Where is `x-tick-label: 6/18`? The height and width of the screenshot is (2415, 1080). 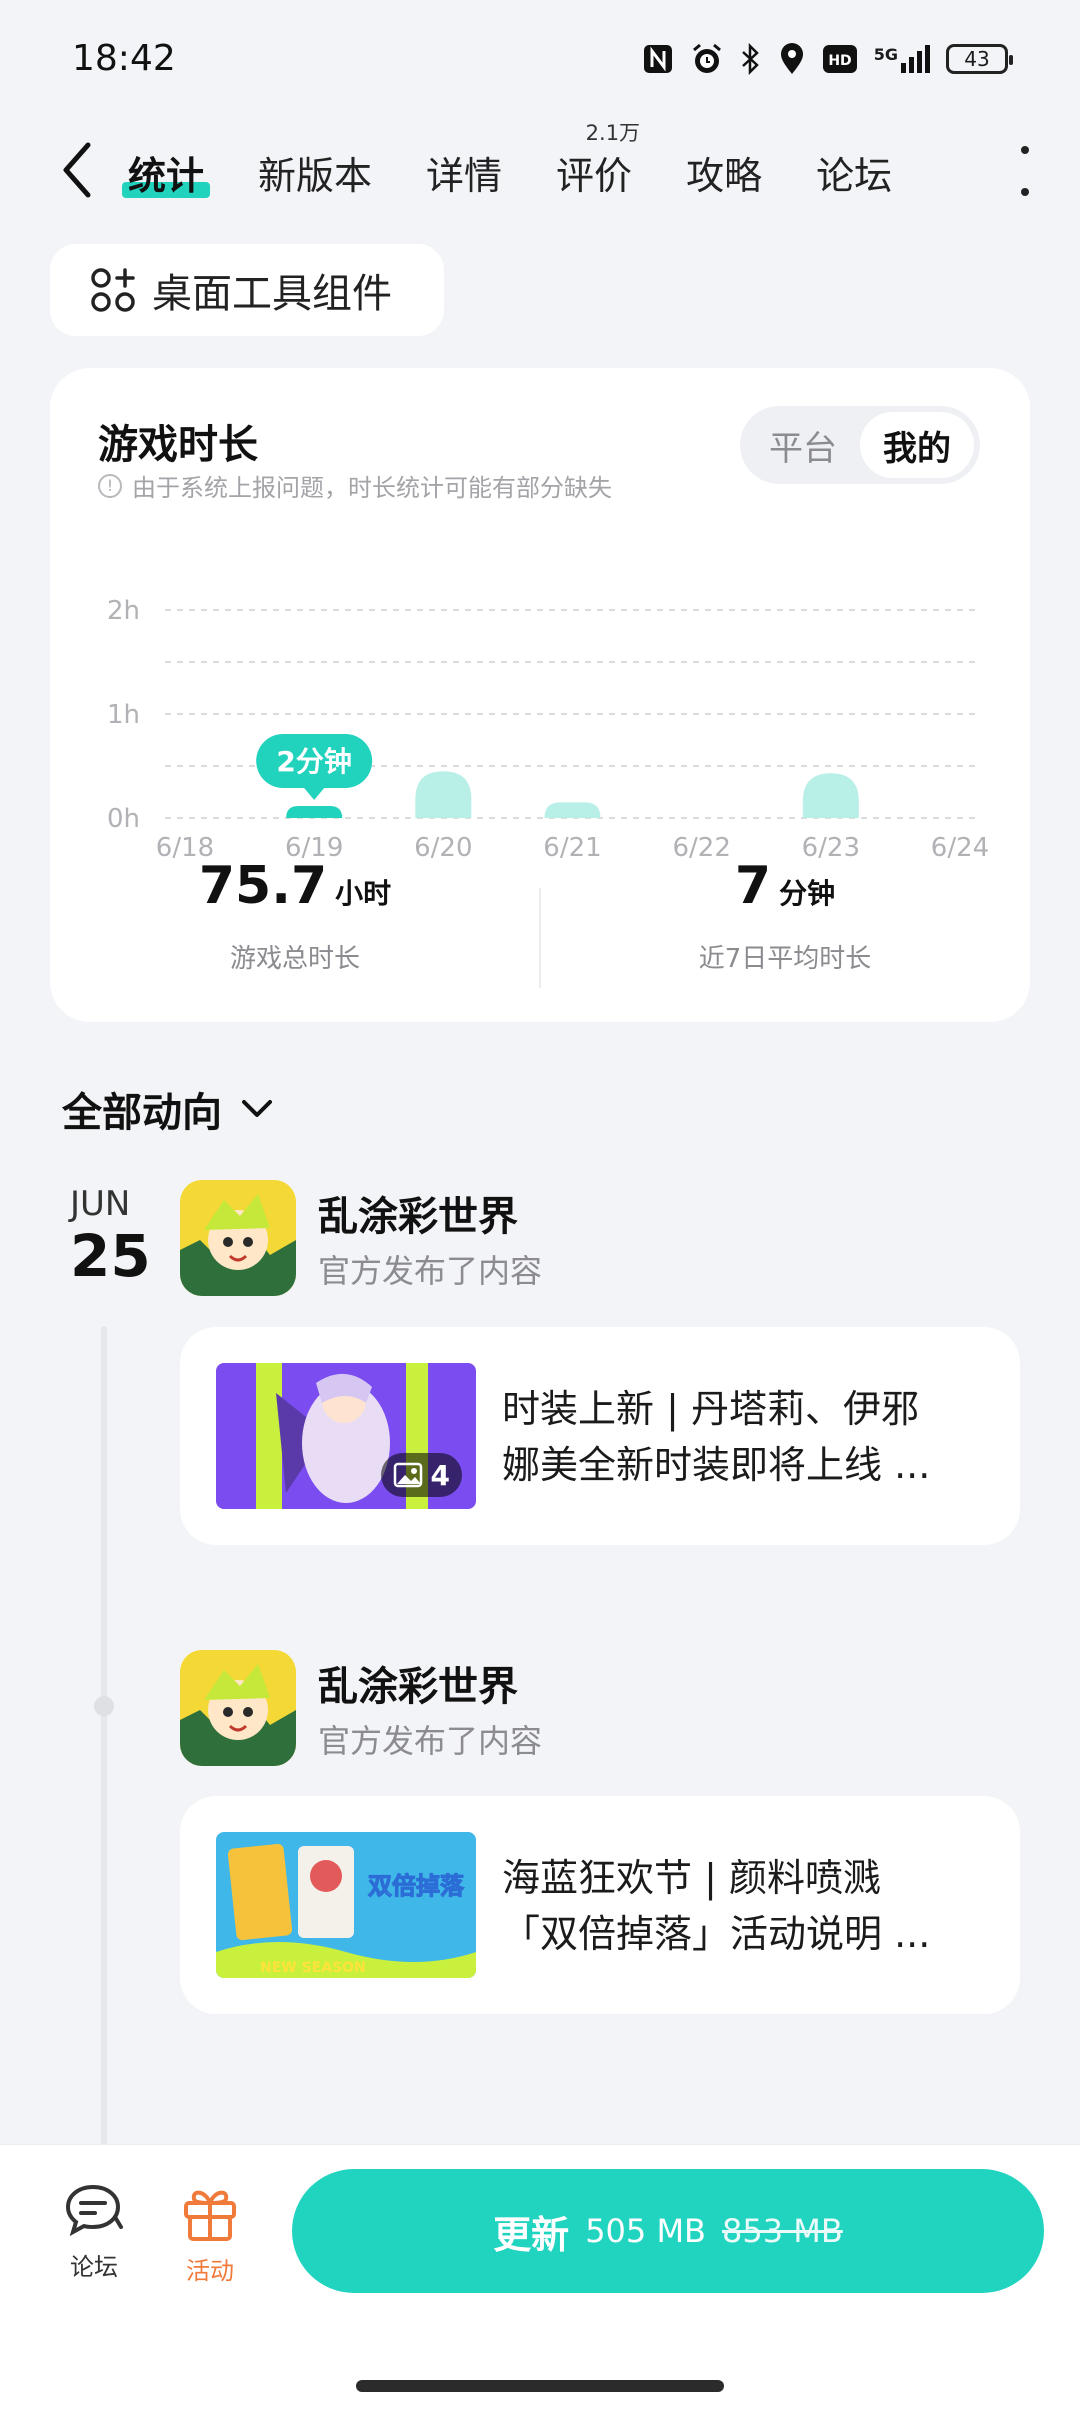
x-tick-label: 6/18 is located at coordinates (185, 845).